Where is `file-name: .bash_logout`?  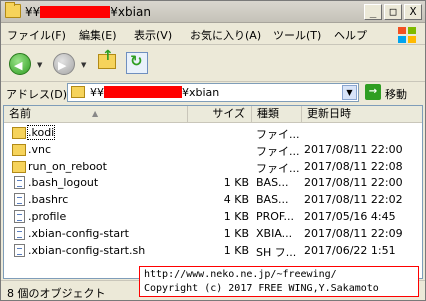 file-name: .bash_logout is located at coordinates (63, 183).